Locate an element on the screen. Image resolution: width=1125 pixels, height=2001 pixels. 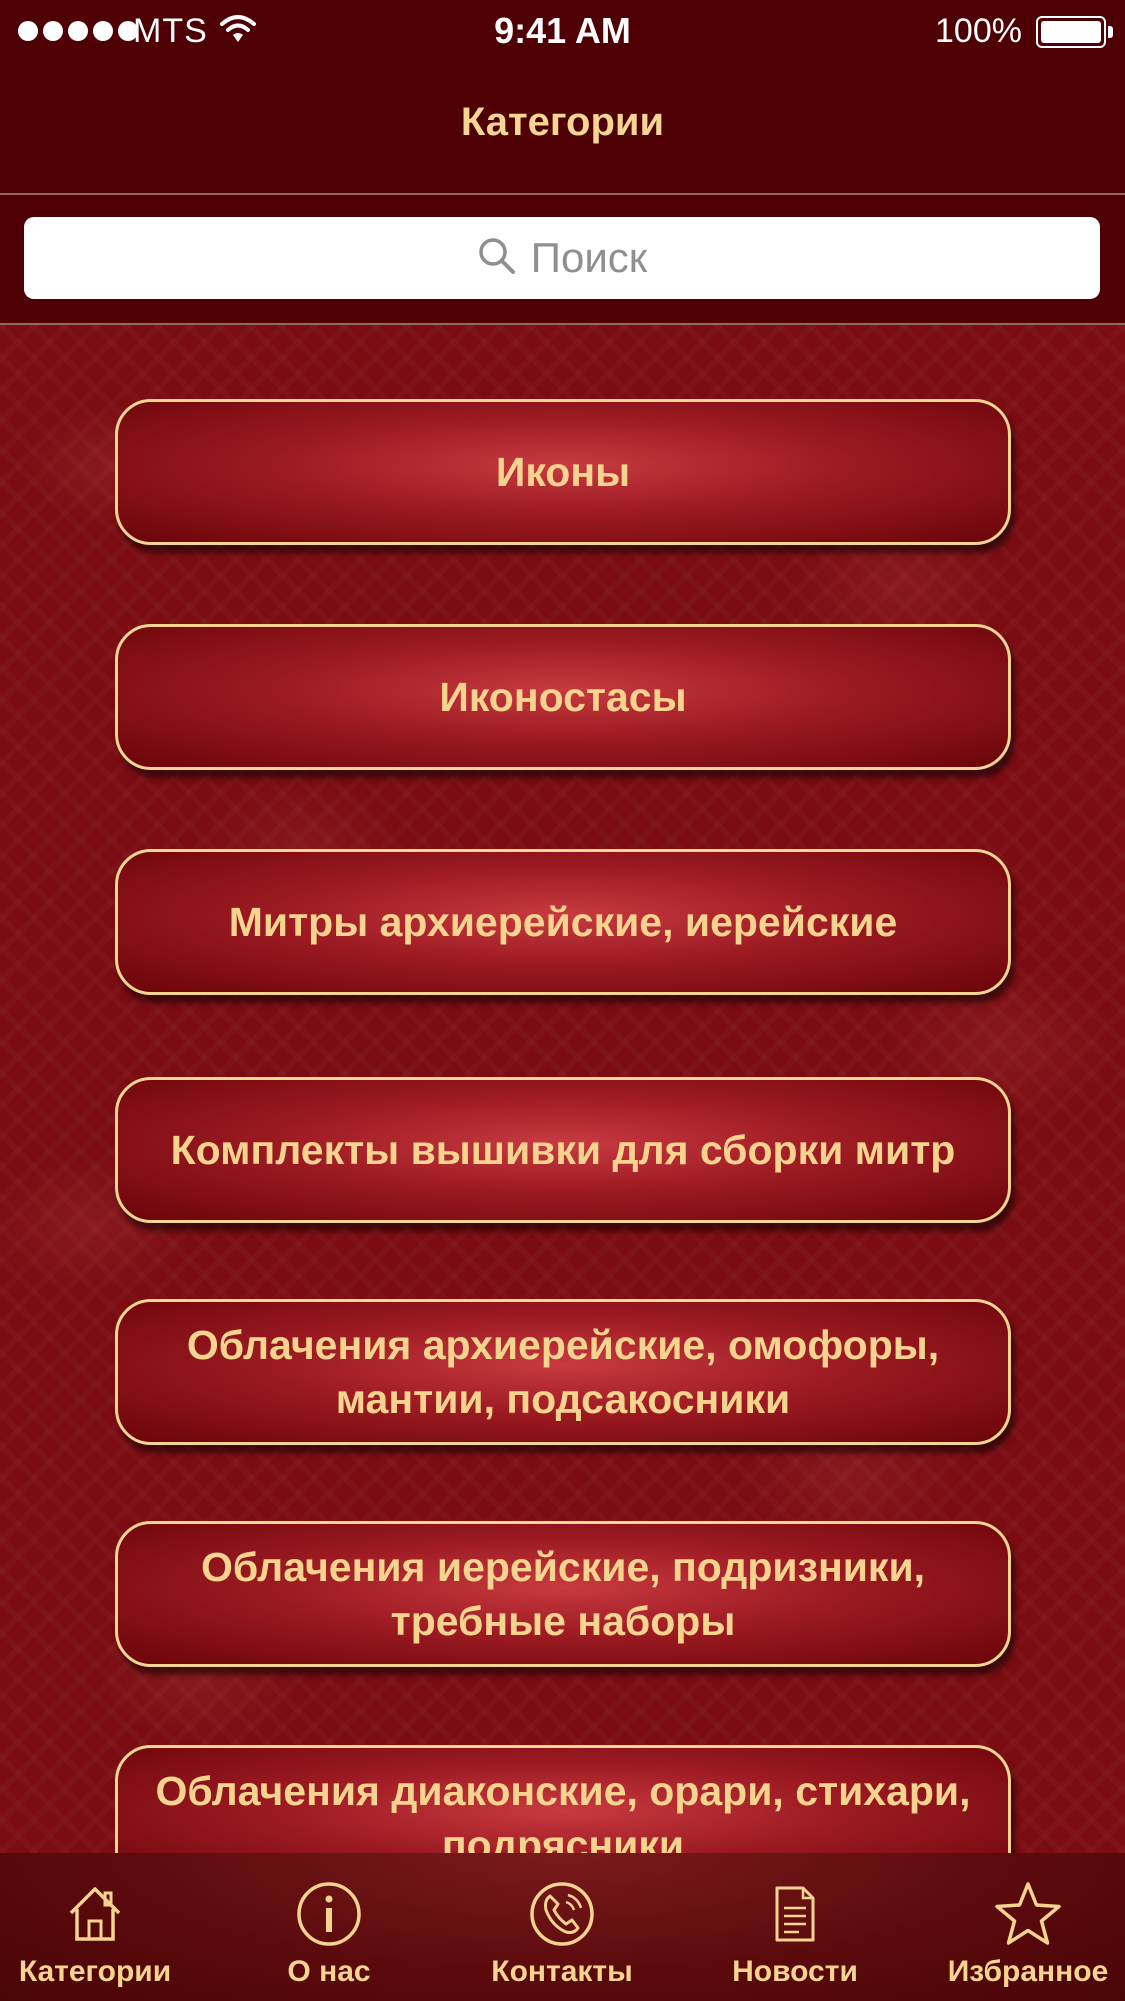
tab-news: Новости is located at coordinates (795, 1927).